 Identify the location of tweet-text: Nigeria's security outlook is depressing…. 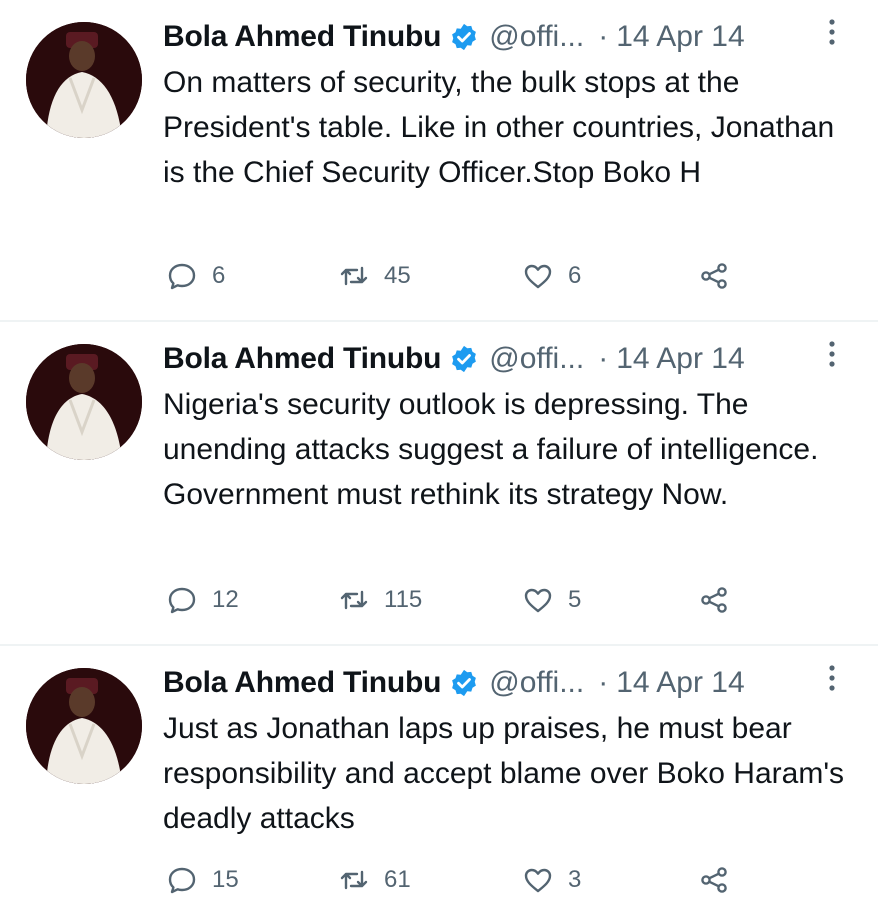
(491, 449).